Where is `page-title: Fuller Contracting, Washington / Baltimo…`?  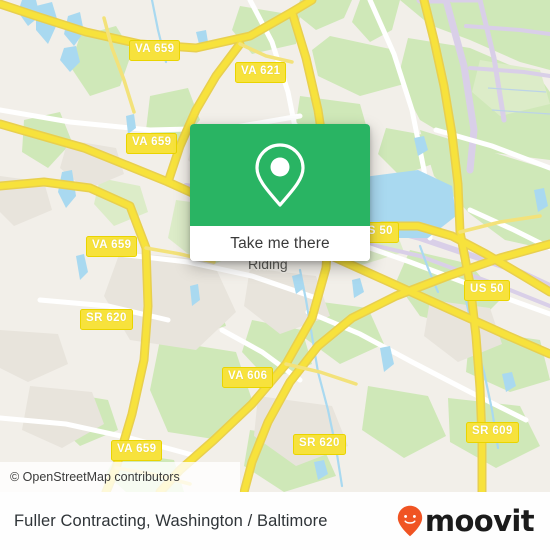 page-title: Fuller Contracting, Washington / Baltimo… is located at coordinates (171, 520).